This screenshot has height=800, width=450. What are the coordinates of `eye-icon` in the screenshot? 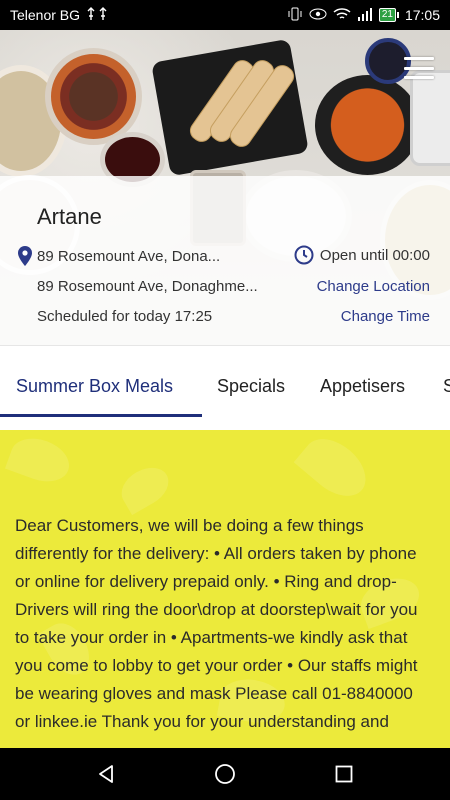 It's located at (318, 15).